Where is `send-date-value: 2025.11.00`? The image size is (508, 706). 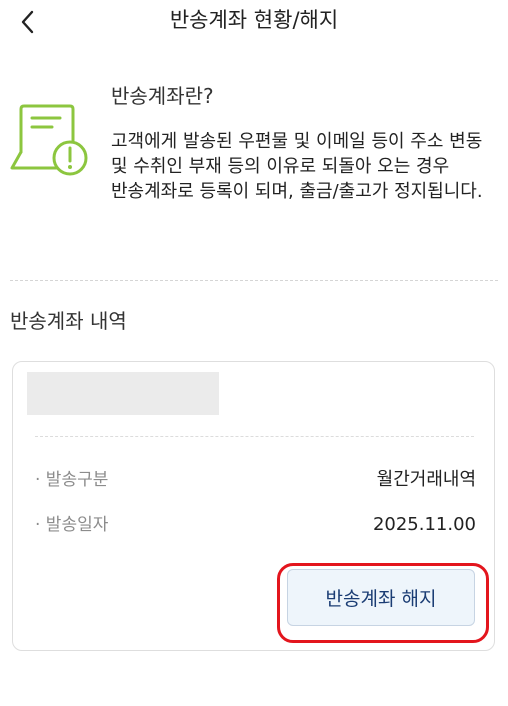
send-date-value: 2025.11.00 is located at coordinates (424, 524).